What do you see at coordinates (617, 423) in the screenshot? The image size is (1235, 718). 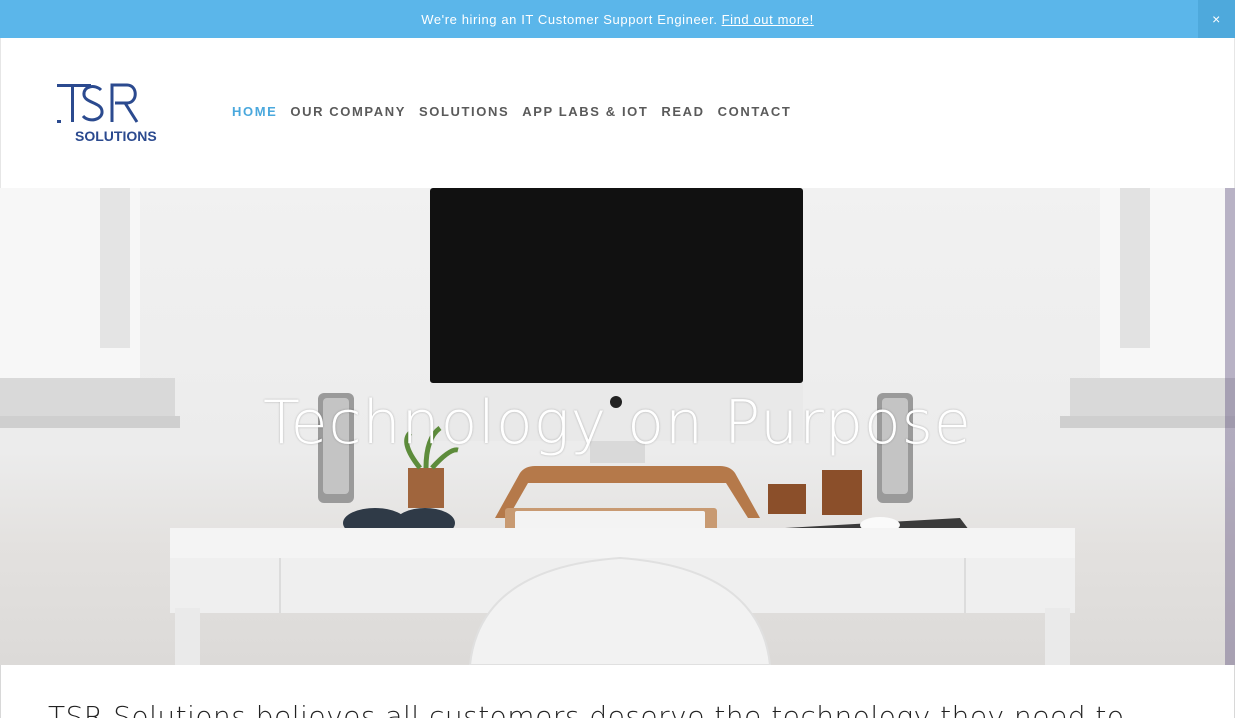 I see `hero-title: Technology on Purpose` at bounding box center [617, 423].